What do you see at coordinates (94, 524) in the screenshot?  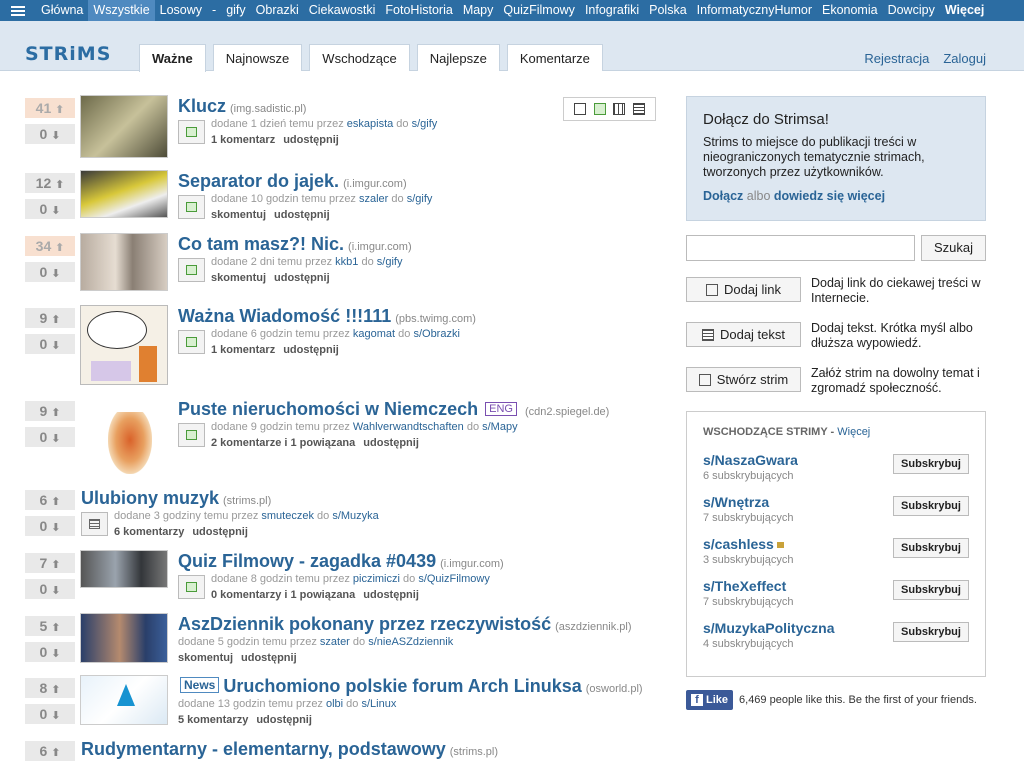 I see `text-post-icon` at bounding box center [94, 524].